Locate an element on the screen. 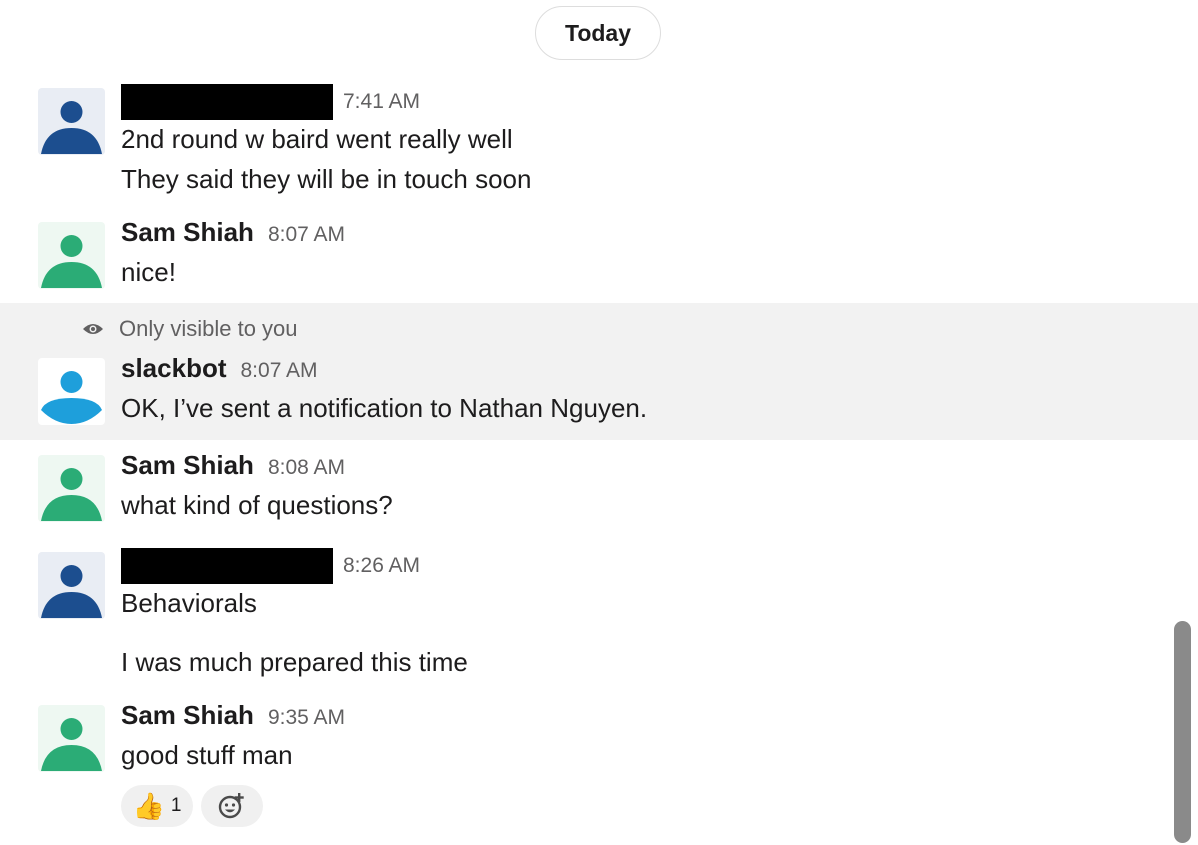 This screenshot has width=1198, height=845. message-timestamp: 9:35 AM is located at coordinates (306, 718).